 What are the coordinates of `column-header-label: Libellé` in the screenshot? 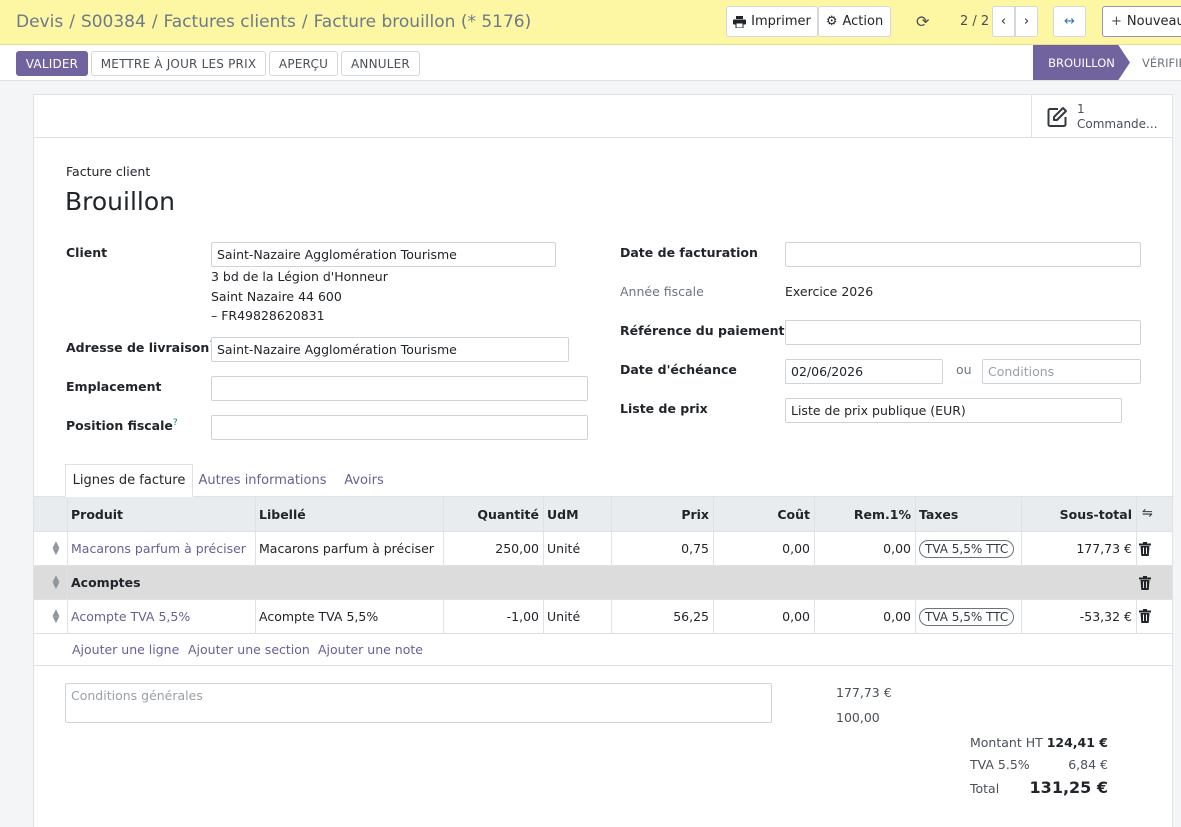 It's located at (349, 514).